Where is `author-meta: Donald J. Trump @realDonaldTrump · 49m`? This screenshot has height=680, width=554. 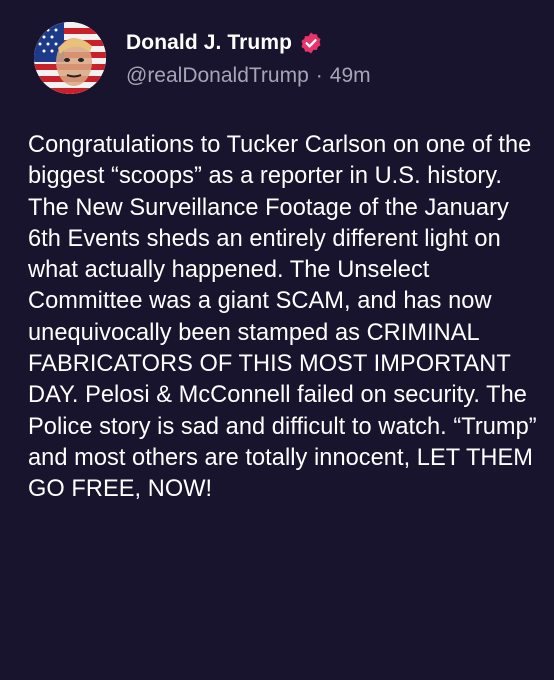
author-meta: Donald J. Trump @realDonaldTrump · 49m is located at coordinates (248, 58).